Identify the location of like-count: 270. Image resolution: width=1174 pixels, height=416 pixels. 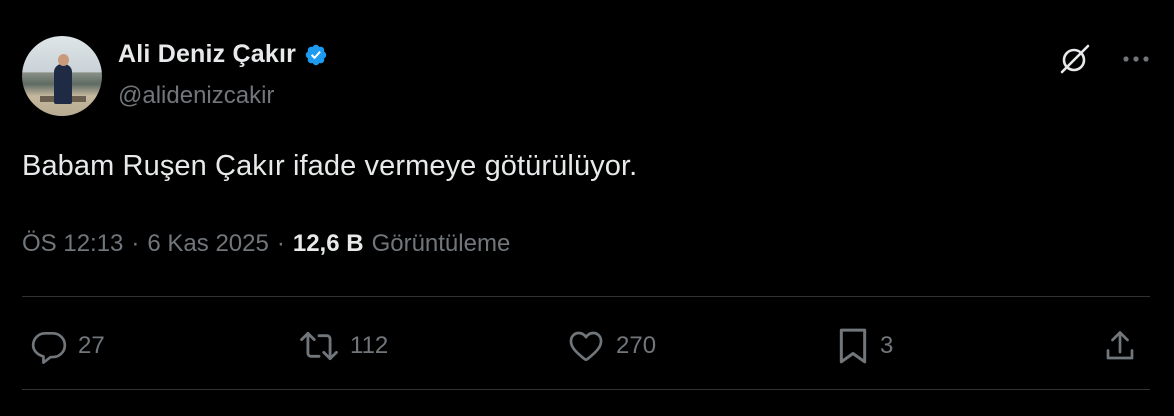
(636, 345).